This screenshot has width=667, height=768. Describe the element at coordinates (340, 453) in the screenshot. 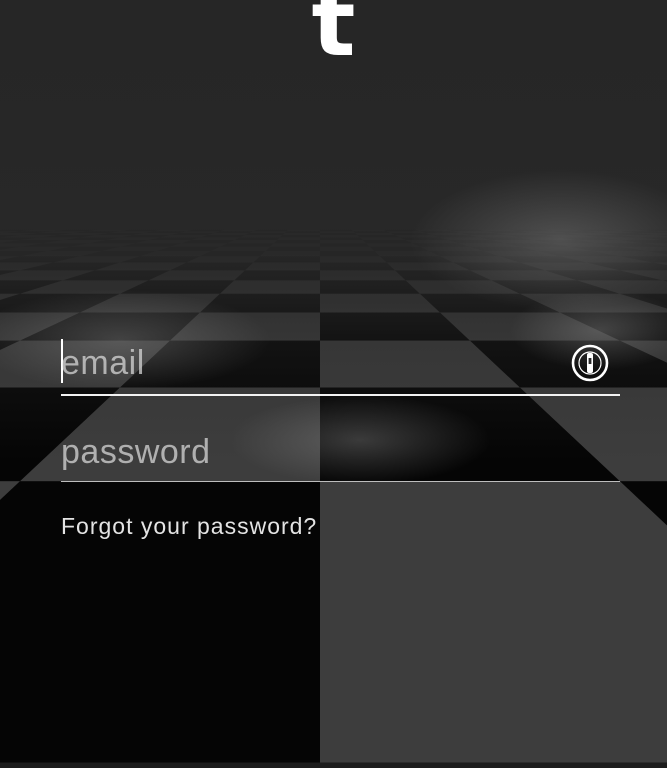

I see `password-field: password` at that location.